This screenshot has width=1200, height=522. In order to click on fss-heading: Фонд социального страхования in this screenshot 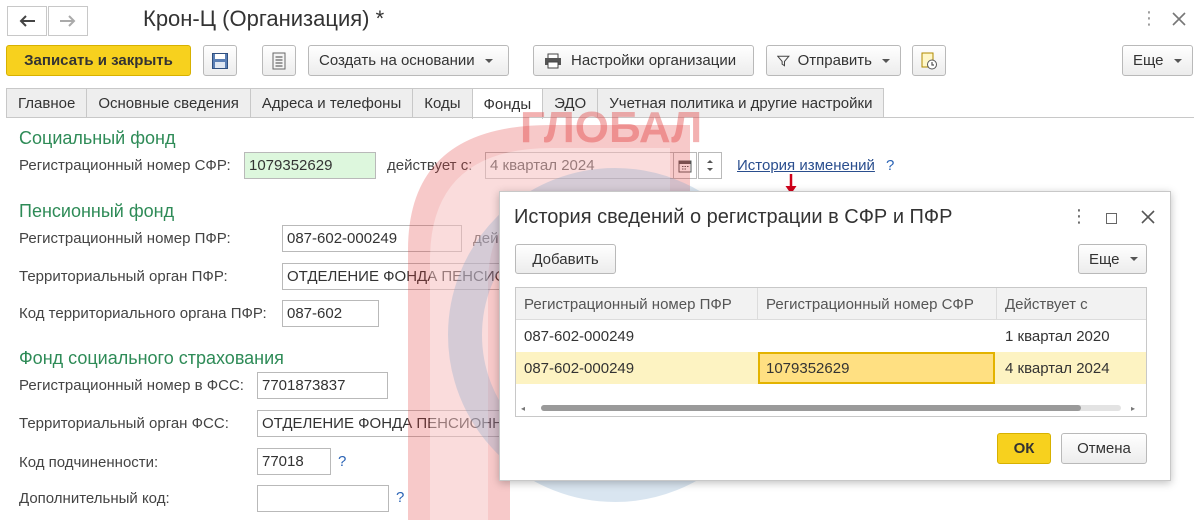, I will do `click(151, 358)`.